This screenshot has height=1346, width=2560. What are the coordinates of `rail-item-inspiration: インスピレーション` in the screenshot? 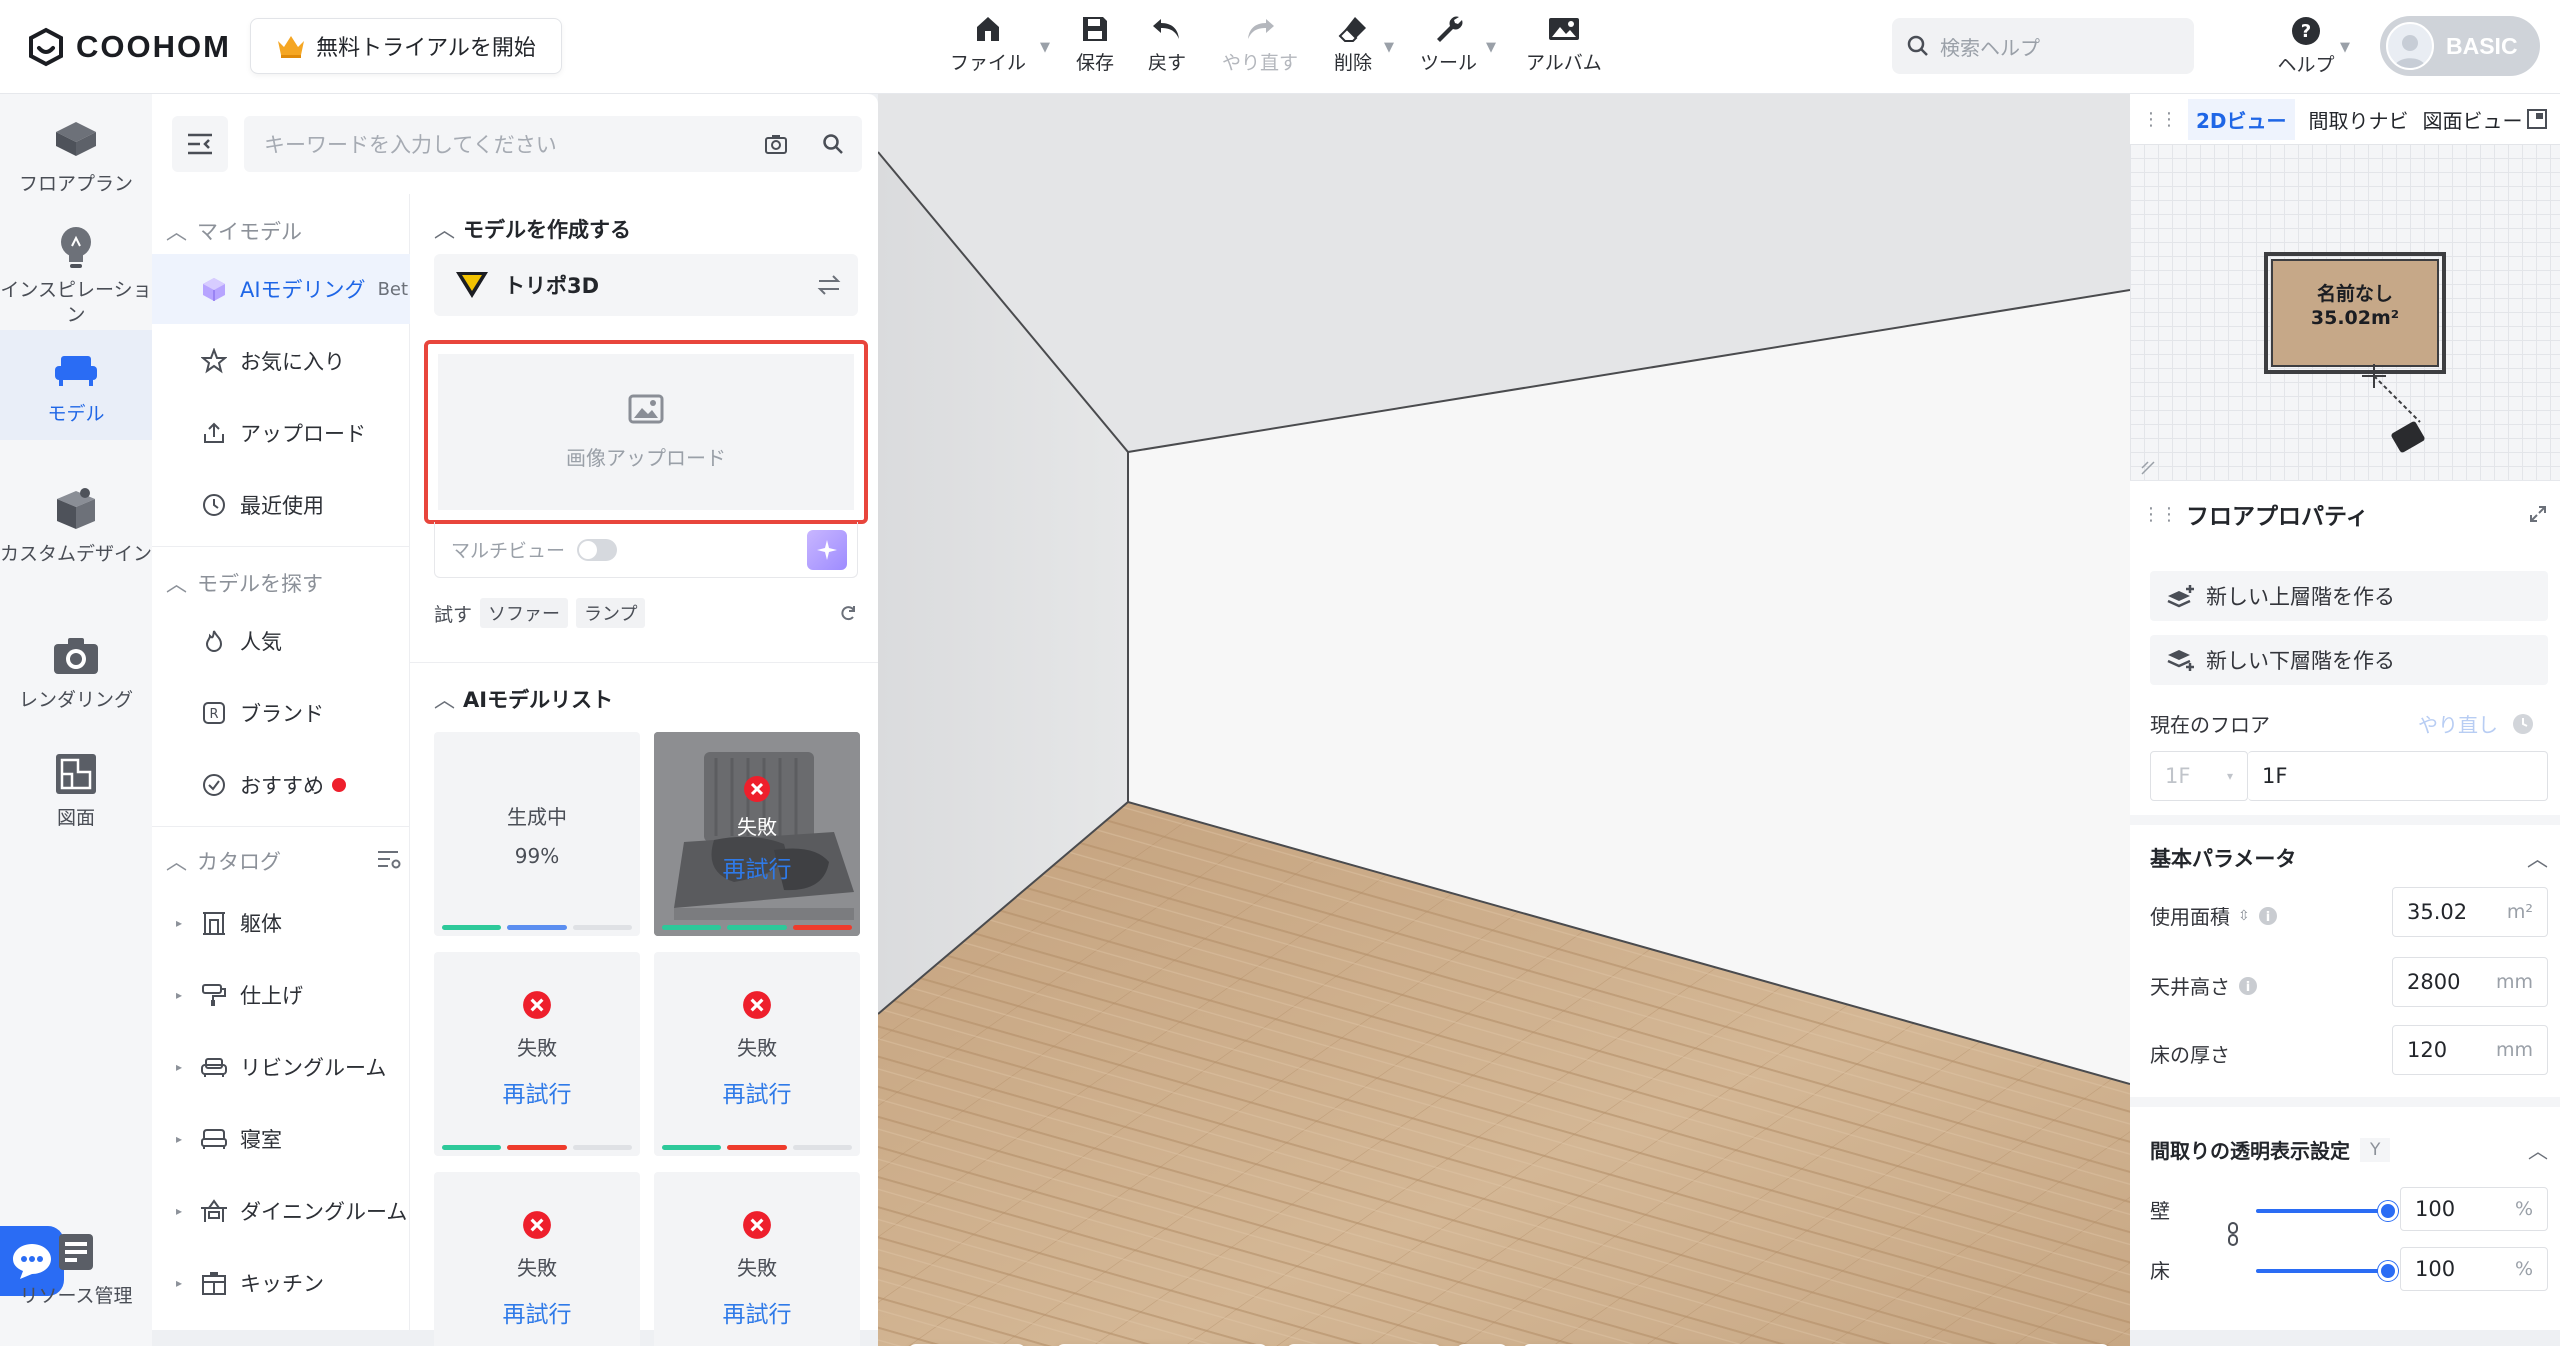 It's located at (76, 275).